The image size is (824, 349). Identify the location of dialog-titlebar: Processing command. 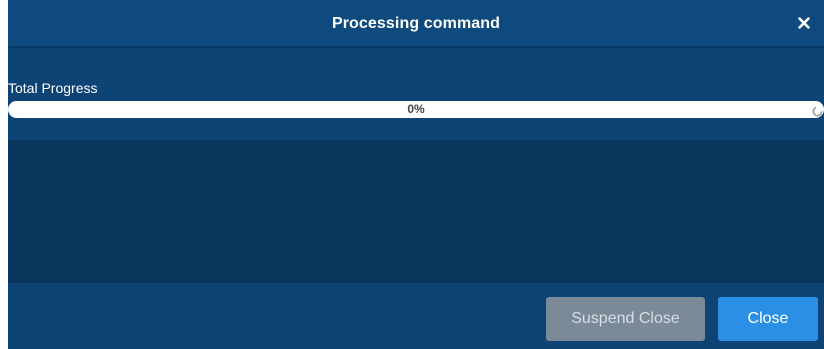
(416, 24).